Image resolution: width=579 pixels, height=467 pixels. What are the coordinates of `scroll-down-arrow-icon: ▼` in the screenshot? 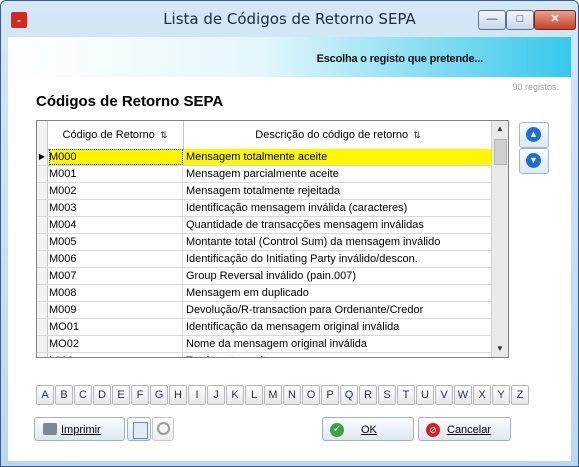 It's located at (500, 349).